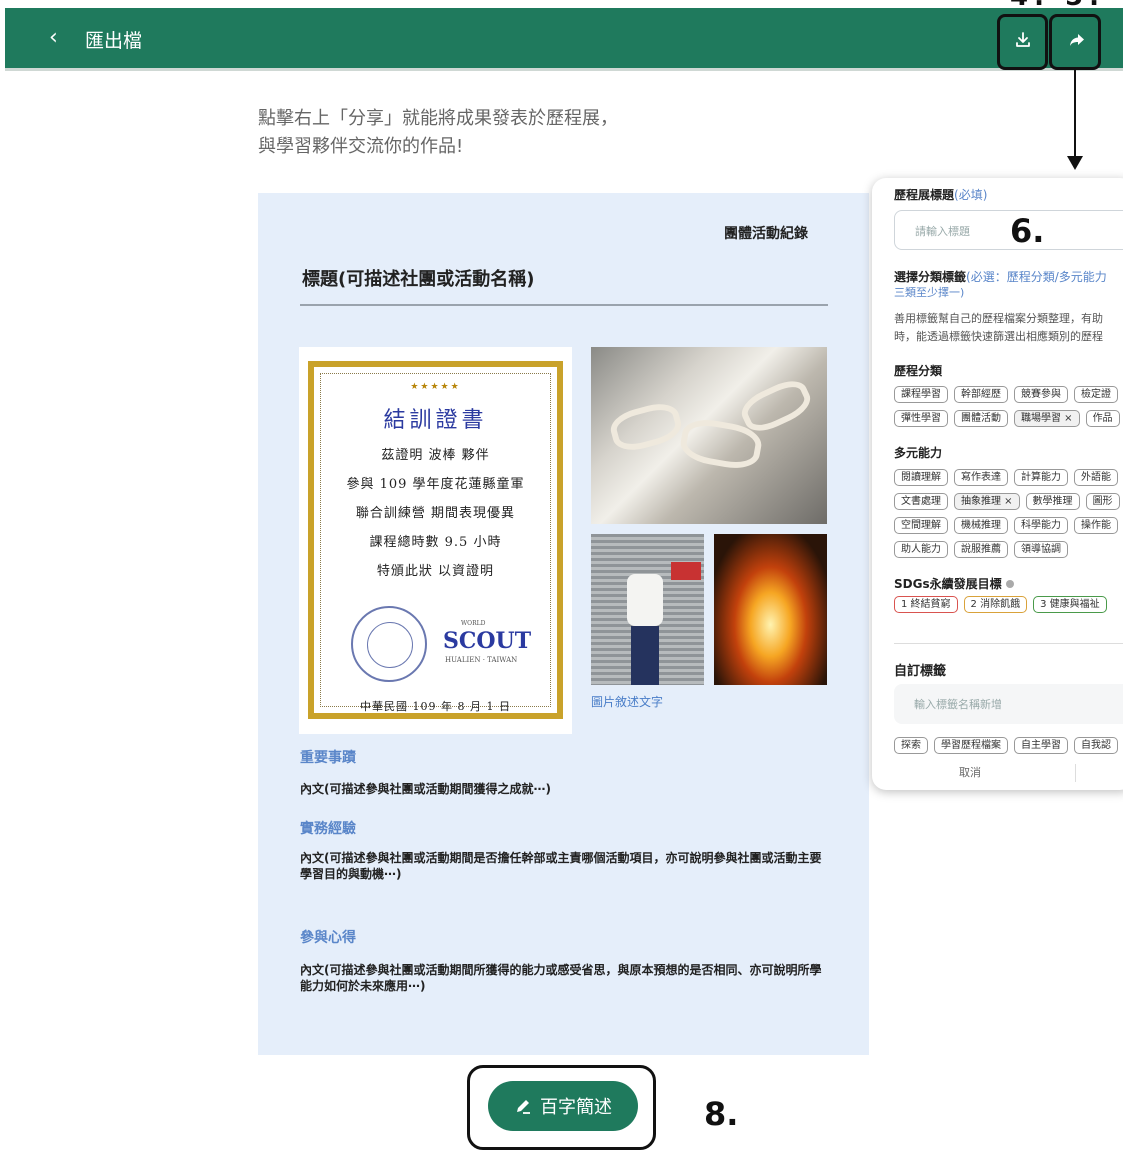 The height and width of the screenshot is (1153, 1123). Describe the element at coordinates (1008, 704) in the screenshot. I see `custom-tag-input: 輸入標籤名稱新增` at that location.